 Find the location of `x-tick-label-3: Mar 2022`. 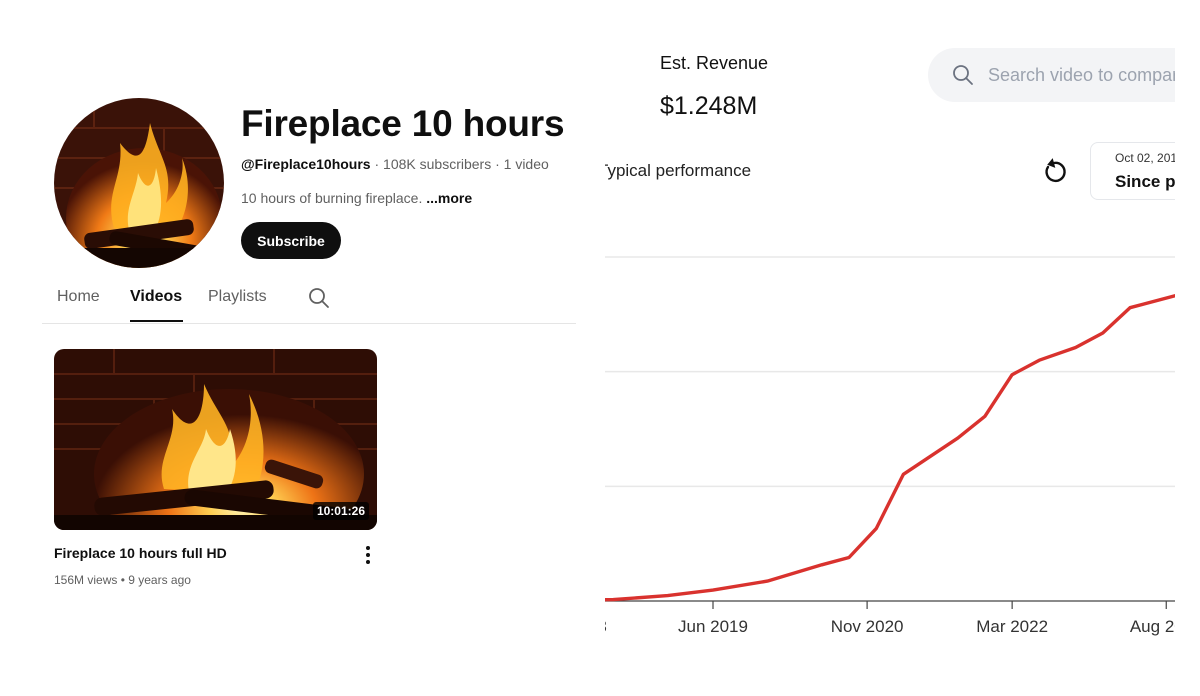

x-tick-label-3: Mar 2022 is located at coordinates (1012, 626).